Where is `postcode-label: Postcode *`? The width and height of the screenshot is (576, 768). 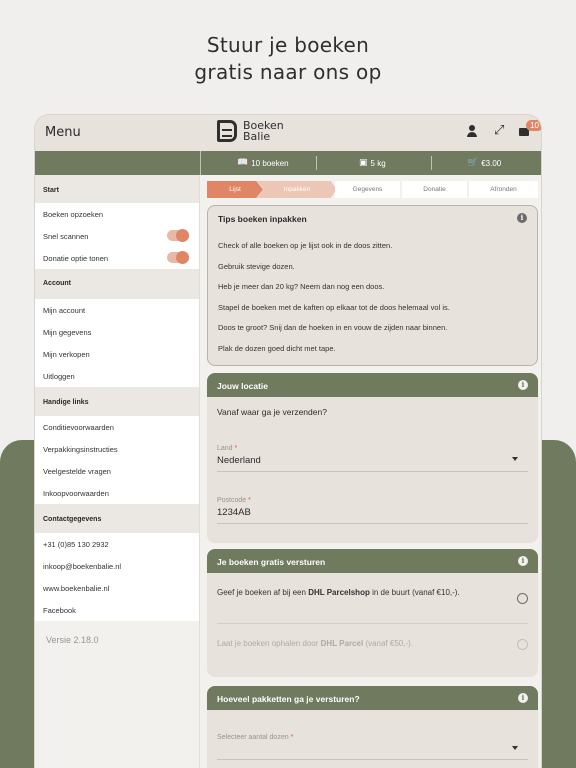 postcode-label: Postcode * is located at coordinates (372, 500).